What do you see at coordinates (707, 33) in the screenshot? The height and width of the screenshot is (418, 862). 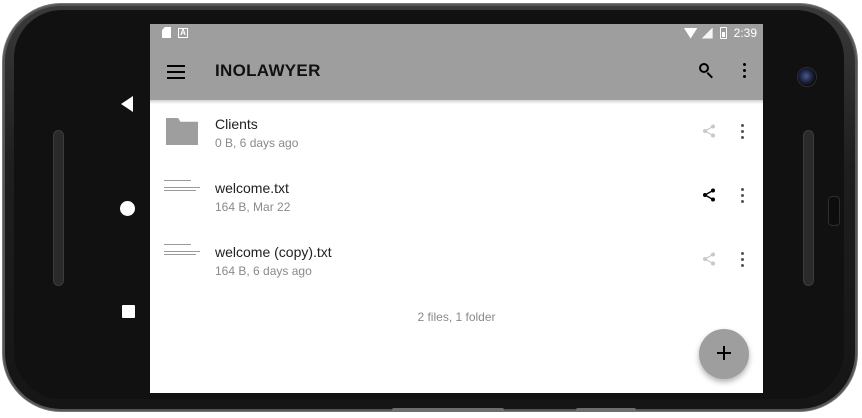 I see `signal-icon` at bounding box center [707, 33].